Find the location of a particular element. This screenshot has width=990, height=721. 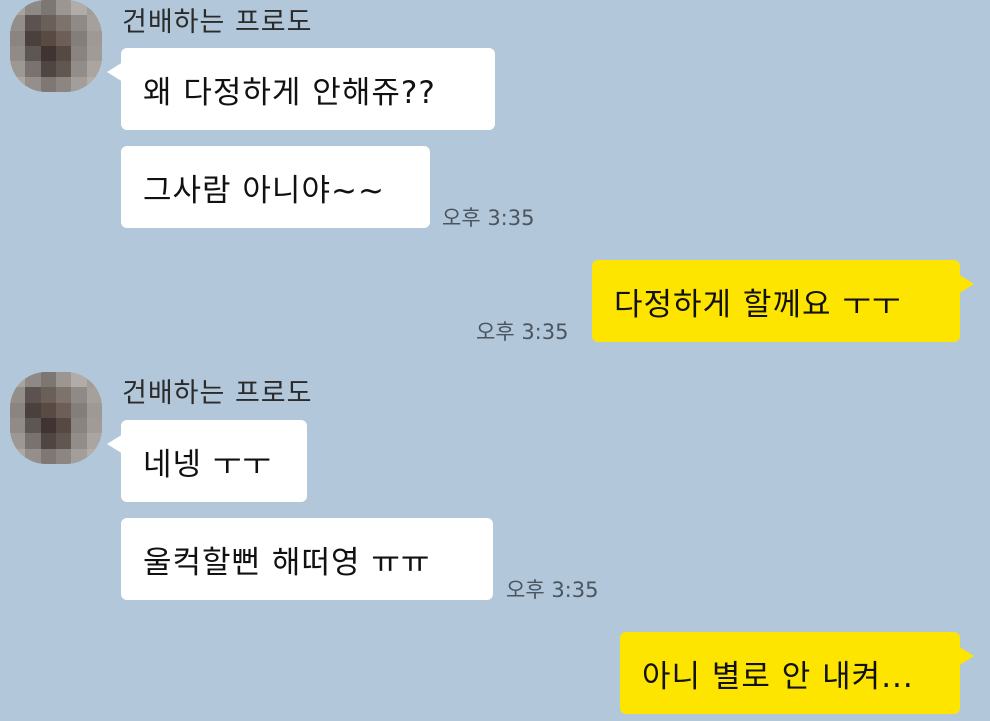

message-bubble: 네넹 ㅜㅜ is located at coordinates (207, 461).